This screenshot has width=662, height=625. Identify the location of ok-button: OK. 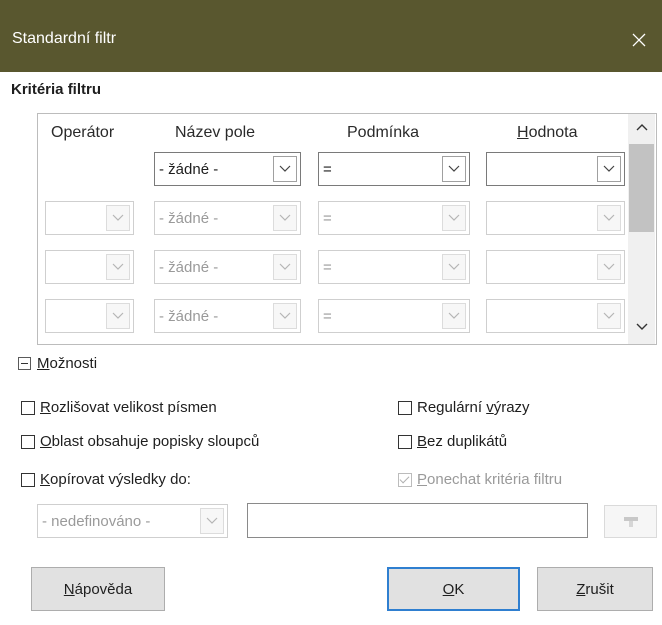
(453, 589).